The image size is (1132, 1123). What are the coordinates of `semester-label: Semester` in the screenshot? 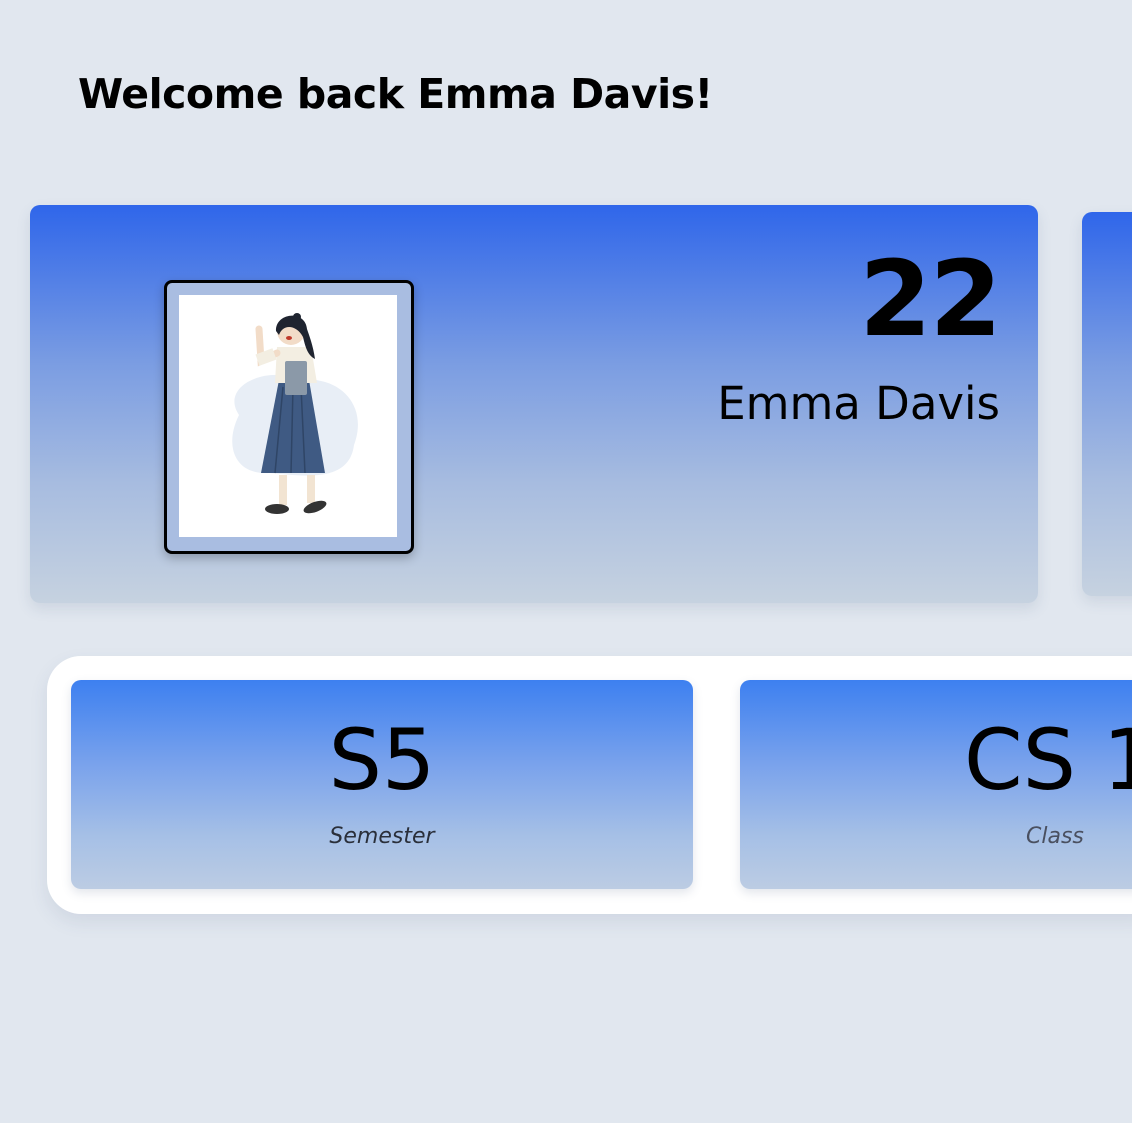 It's located at (382, 836).